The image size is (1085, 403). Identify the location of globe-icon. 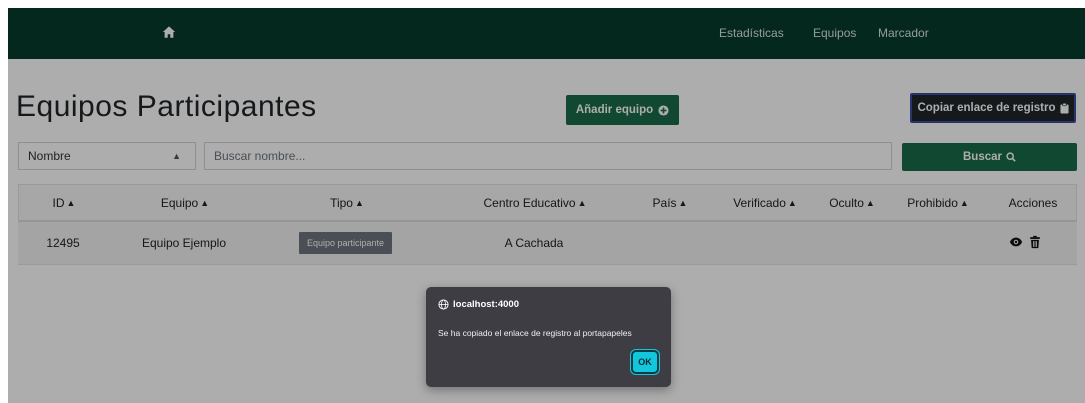
(443, 304).